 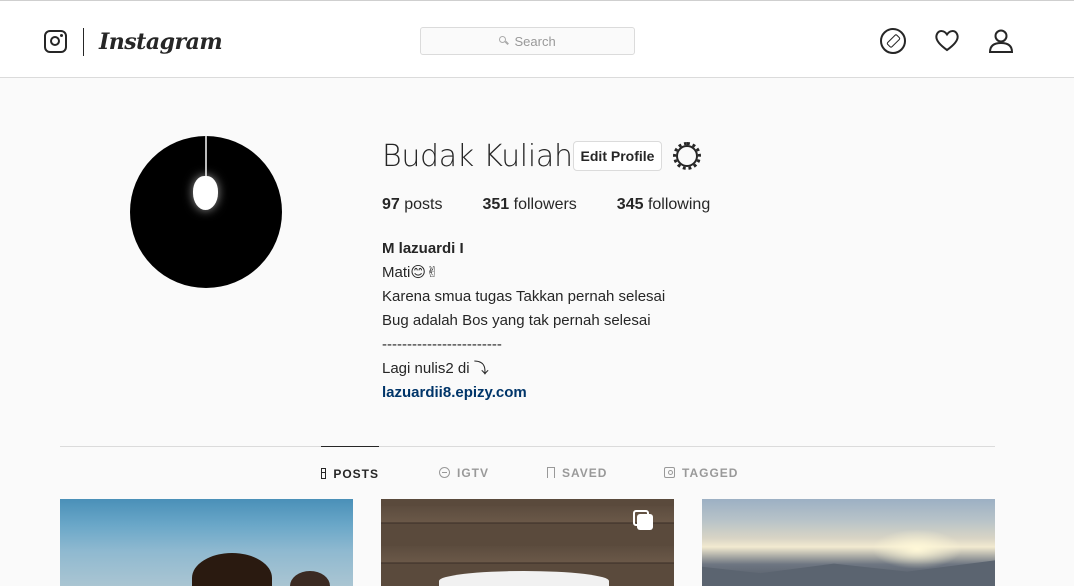 What do you see at coordinates (423, 204) in the screenshot?
I see `posts-label: posts` at bounding box center [423, 204].